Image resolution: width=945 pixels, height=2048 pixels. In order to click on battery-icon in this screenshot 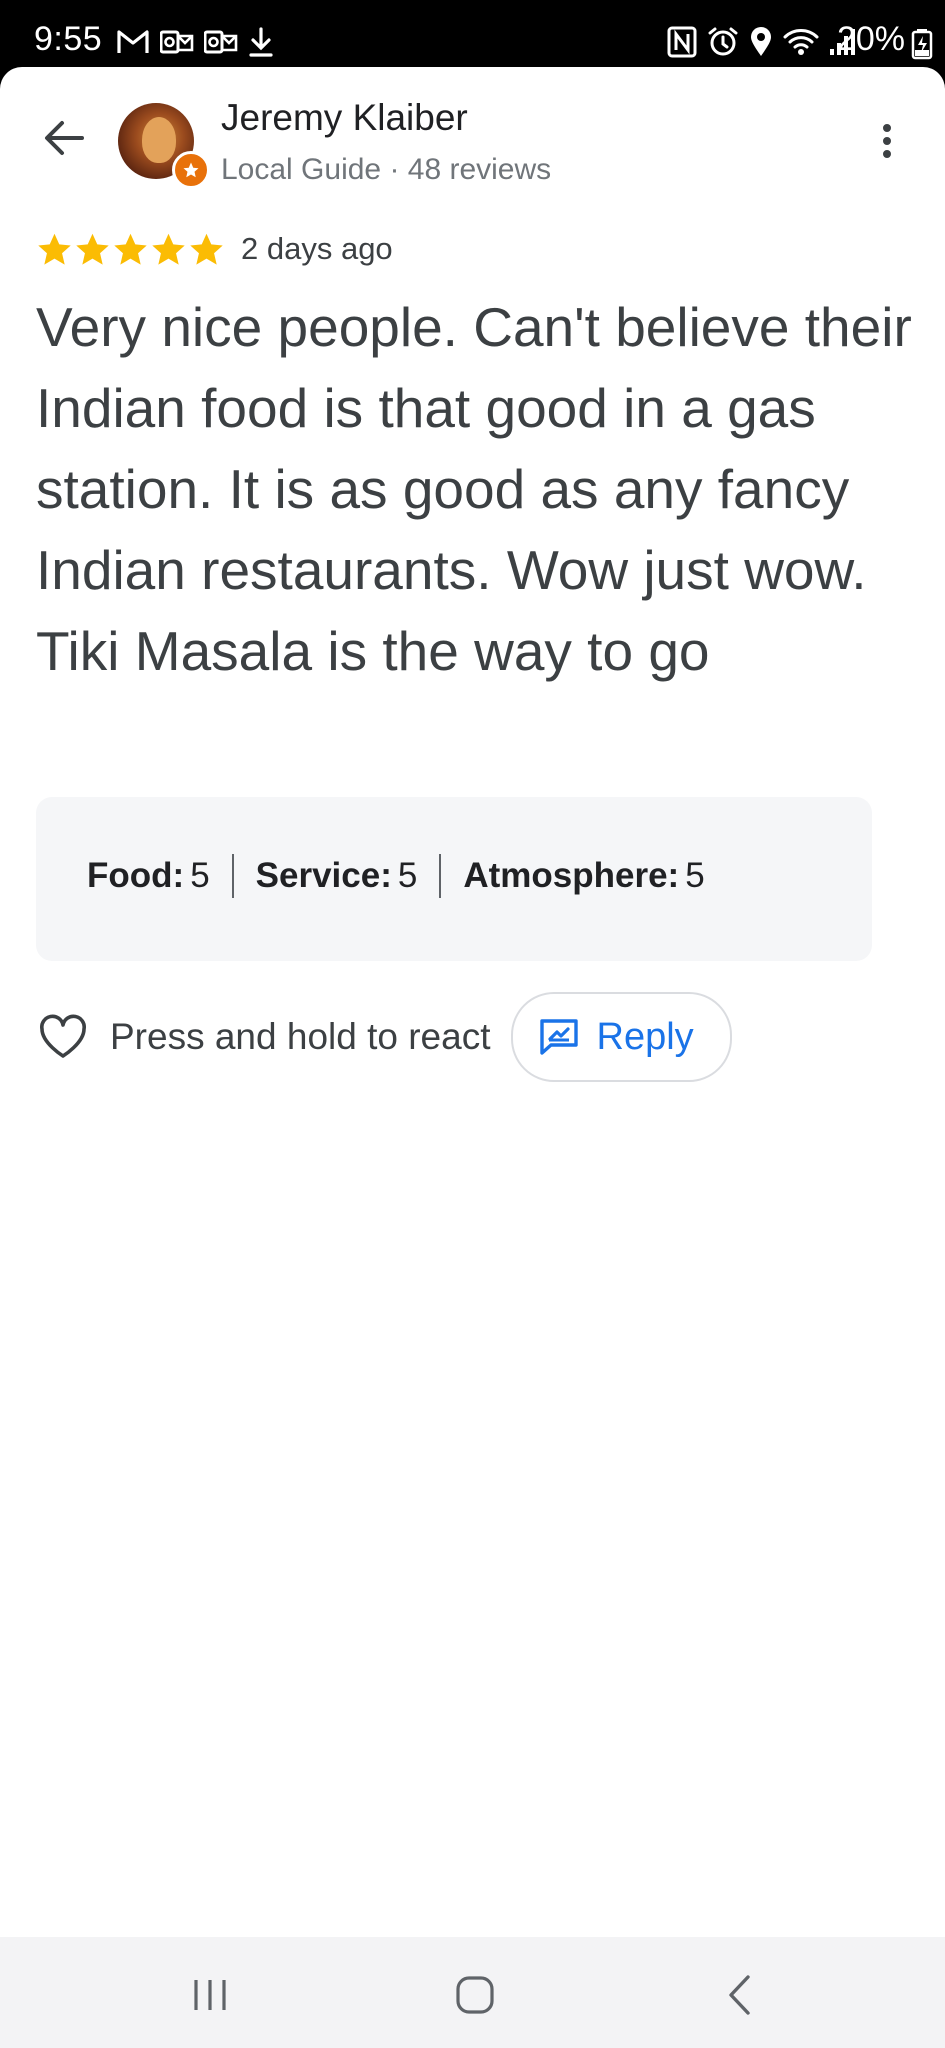, I will do `click(922, 46)`.